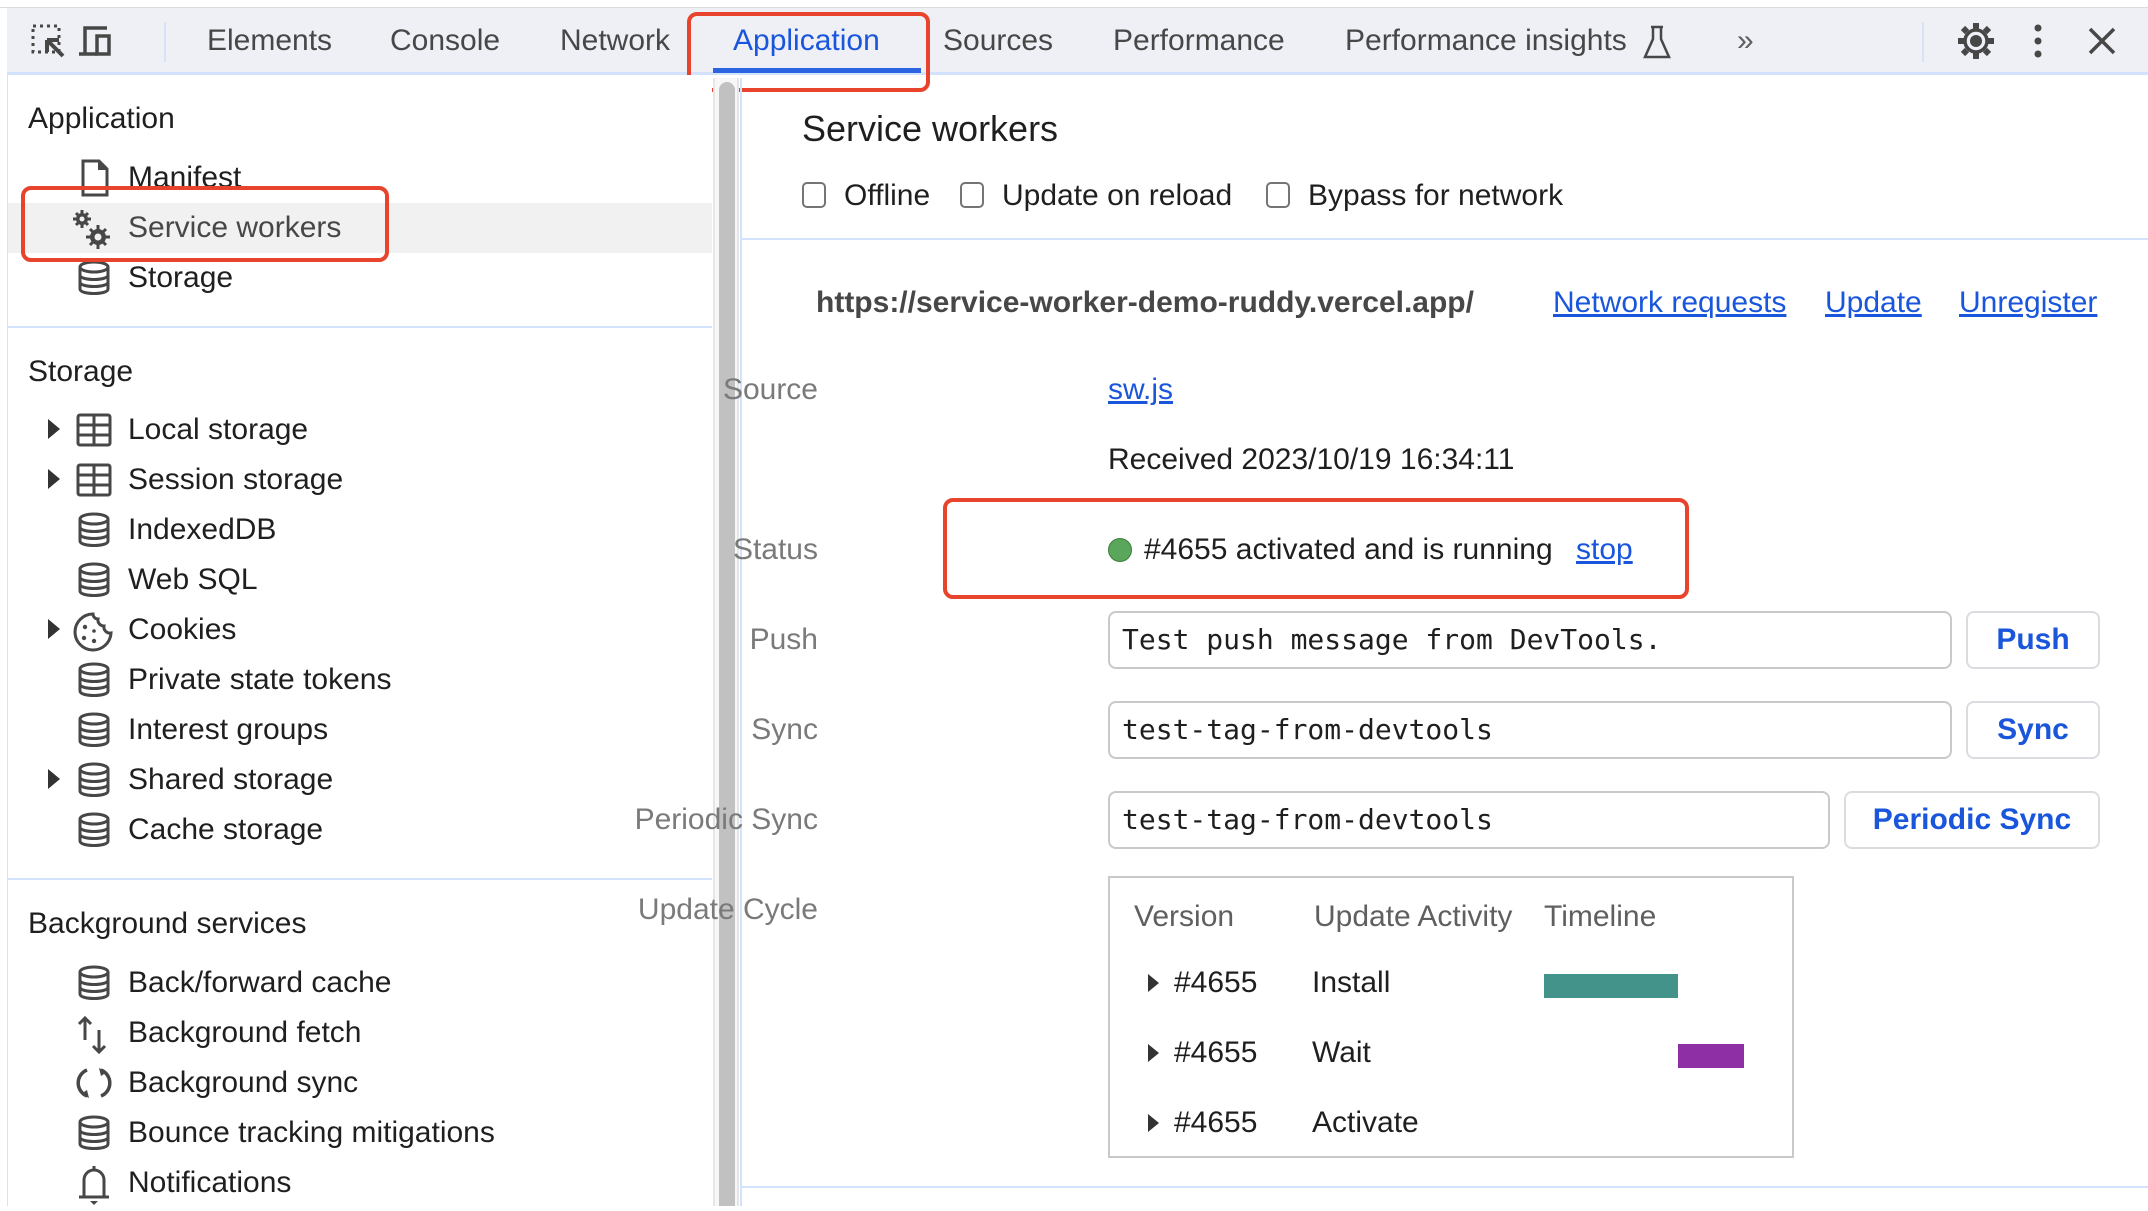 This screenshot has width=2148, height=1211. Describe the element at coordinates (360, 430) in the screenshot. I see `sidebar-item-local-storage: Local storage` at that location.